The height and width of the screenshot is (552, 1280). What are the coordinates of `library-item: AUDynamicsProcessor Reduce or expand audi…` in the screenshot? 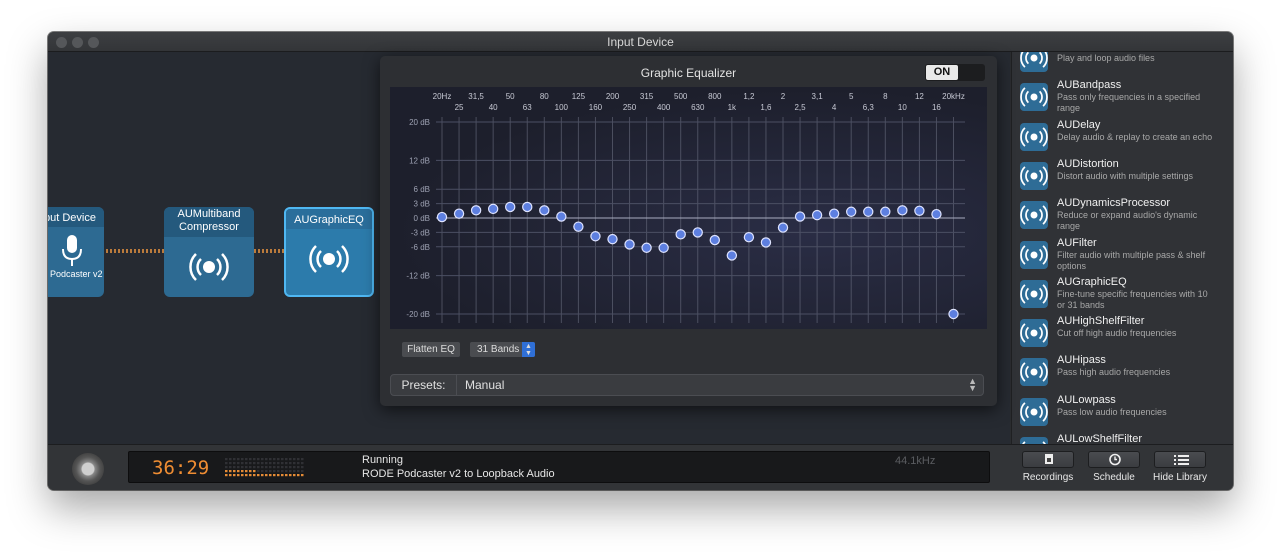 It's located at (1117, 217).